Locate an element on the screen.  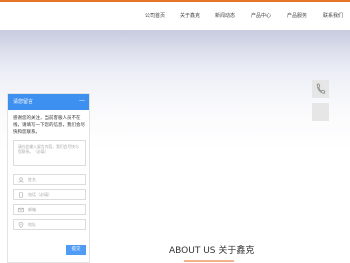
chat-header: 请您留言 — is located at coordinates (48, 102).